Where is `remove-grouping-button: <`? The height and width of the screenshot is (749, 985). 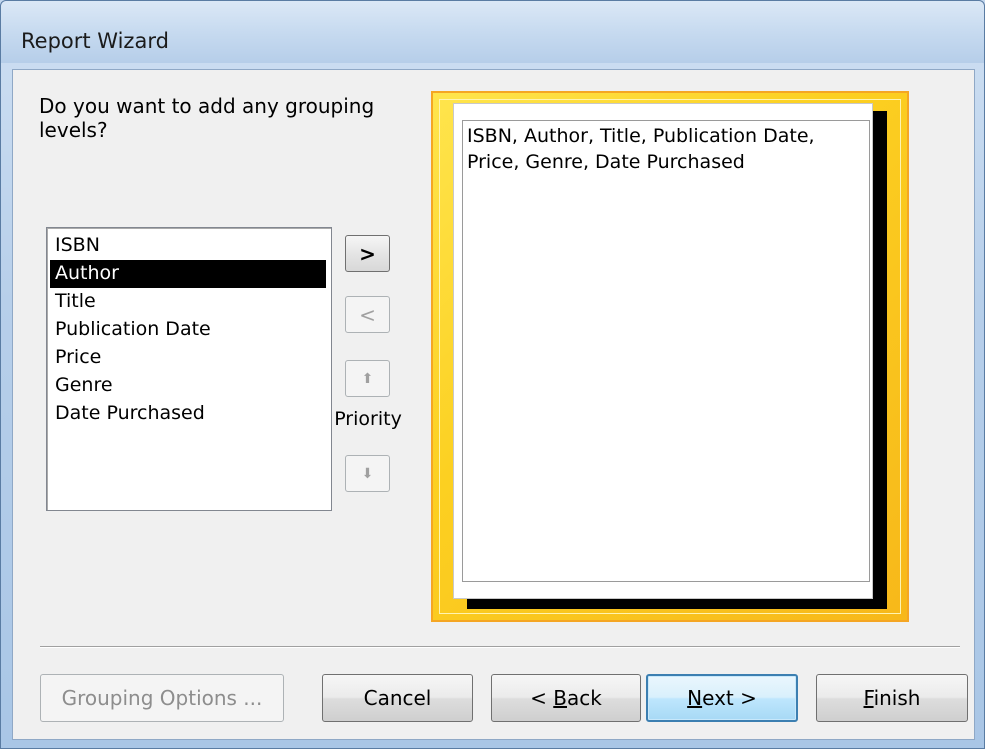
remove-grouping-button: < is located at coordinates (367, 314).